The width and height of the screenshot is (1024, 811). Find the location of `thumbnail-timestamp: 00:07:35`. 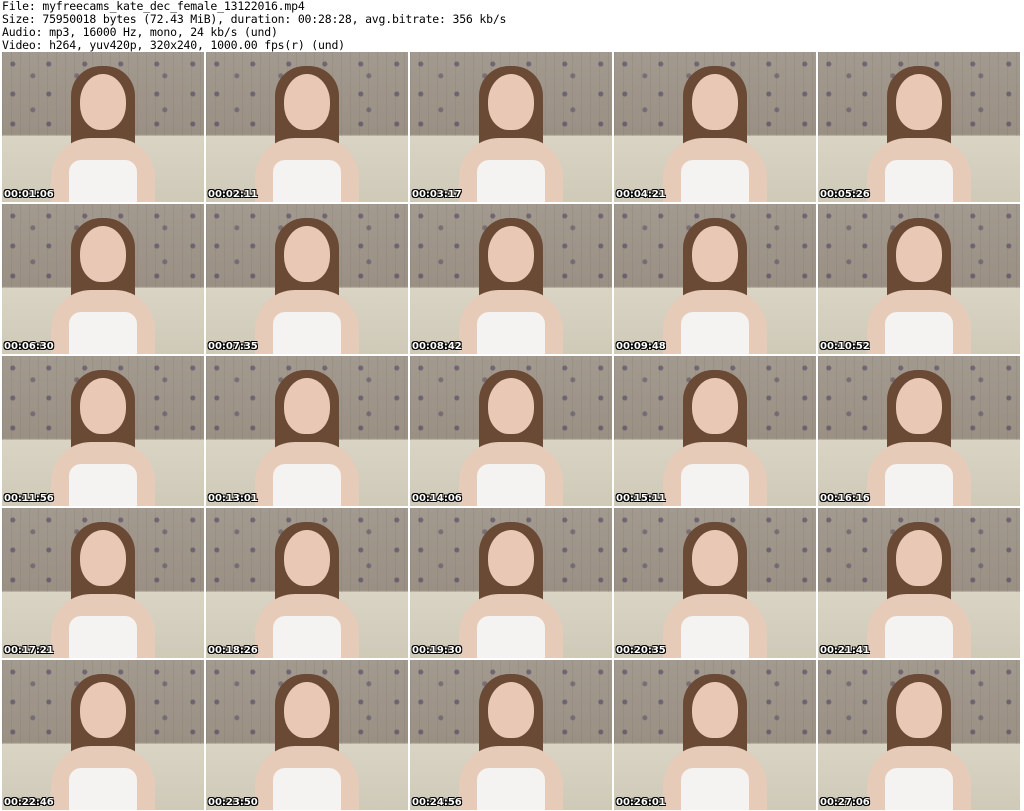

thumbnail-timestamp: 00:07:35 is located at coordinates (233, 346).